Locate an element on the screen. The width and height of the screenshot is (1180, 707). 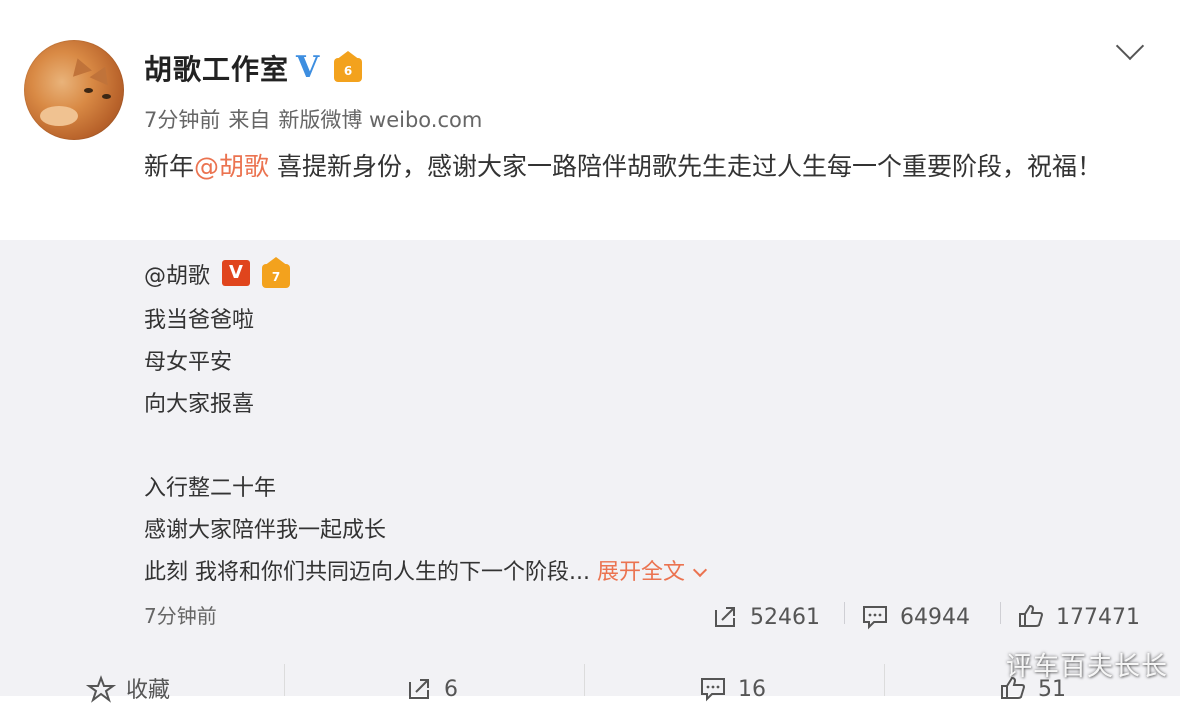
repost-share-stat: 52461 is located at coordinates (766, 615).